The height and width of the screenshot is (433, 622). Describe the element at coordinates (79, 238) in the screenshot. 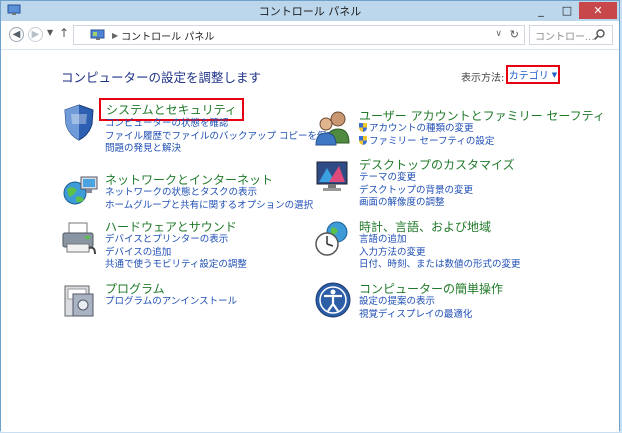

I see `printer-icon` at that location.